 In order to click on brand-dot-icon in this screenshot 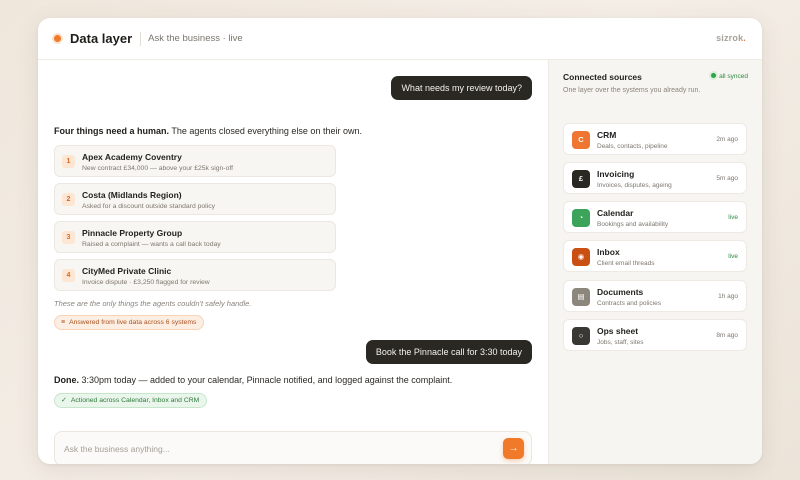, I will do `click(57, 38)`.